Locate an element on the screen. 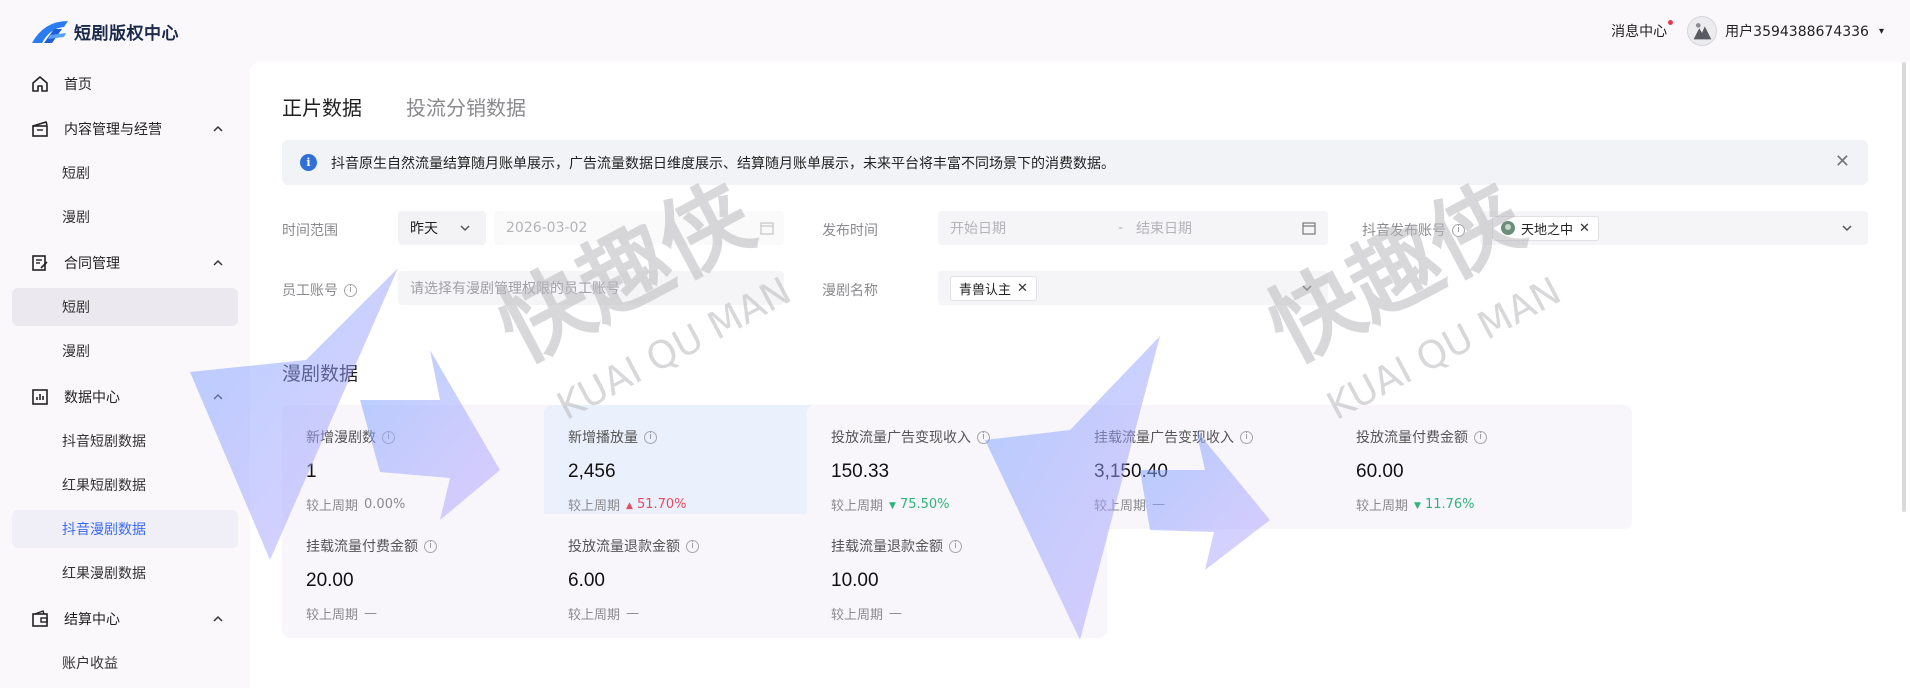  metric-title: 新增播放量 i is located at coordinates (706, 437).